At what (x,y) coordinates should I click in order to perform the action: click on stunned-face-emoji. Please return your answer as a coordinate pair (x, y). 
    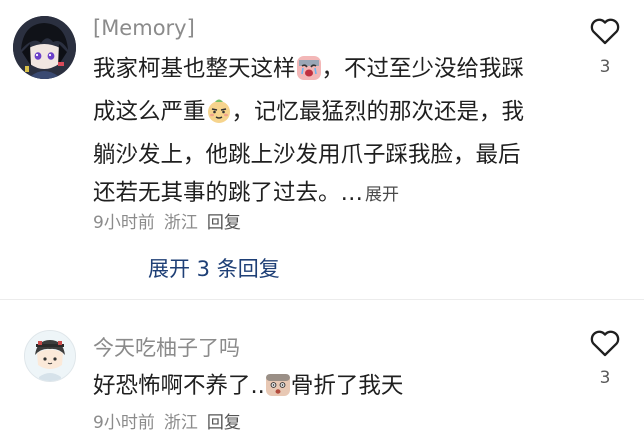
    Looking at the image, I should click on (278, 391).